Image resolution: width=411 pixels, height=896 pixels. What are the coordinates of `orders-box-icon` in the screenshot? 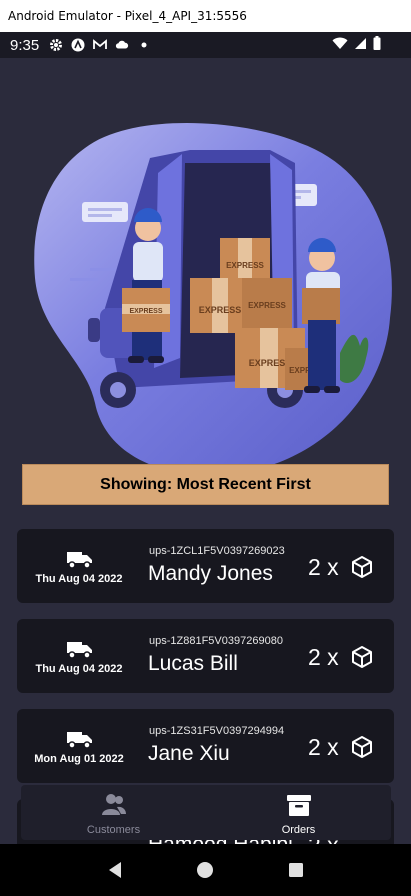 It's located at (298, 805).